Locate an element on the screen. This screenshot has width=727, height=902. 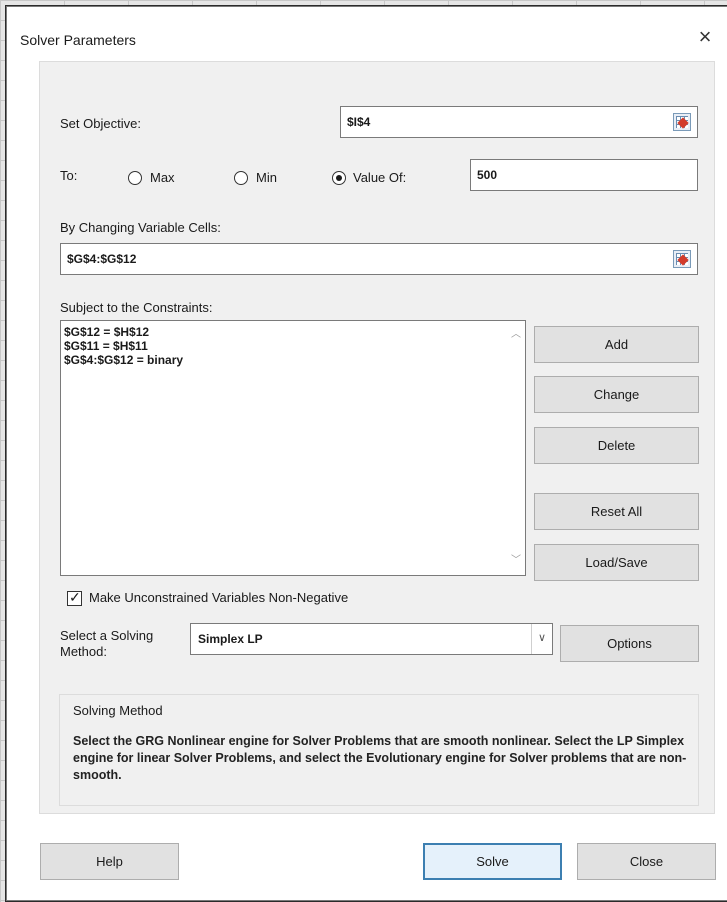
options-button: Options is located at coordinates (629, 643).